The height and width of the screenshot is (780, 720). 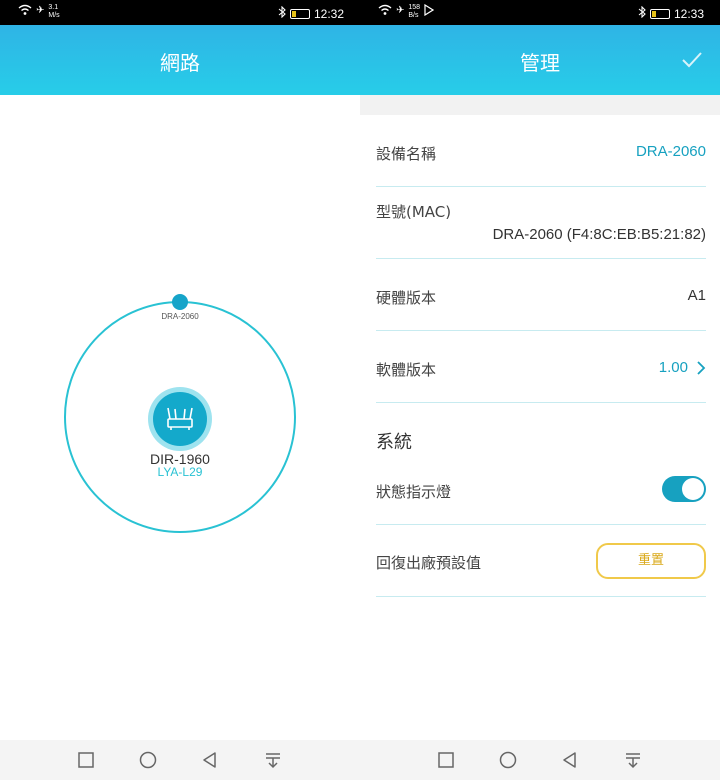 What do you see at coordinates (540, 105) in the screenshot?
I see `header-spacer` at bounding box center [540, 105].